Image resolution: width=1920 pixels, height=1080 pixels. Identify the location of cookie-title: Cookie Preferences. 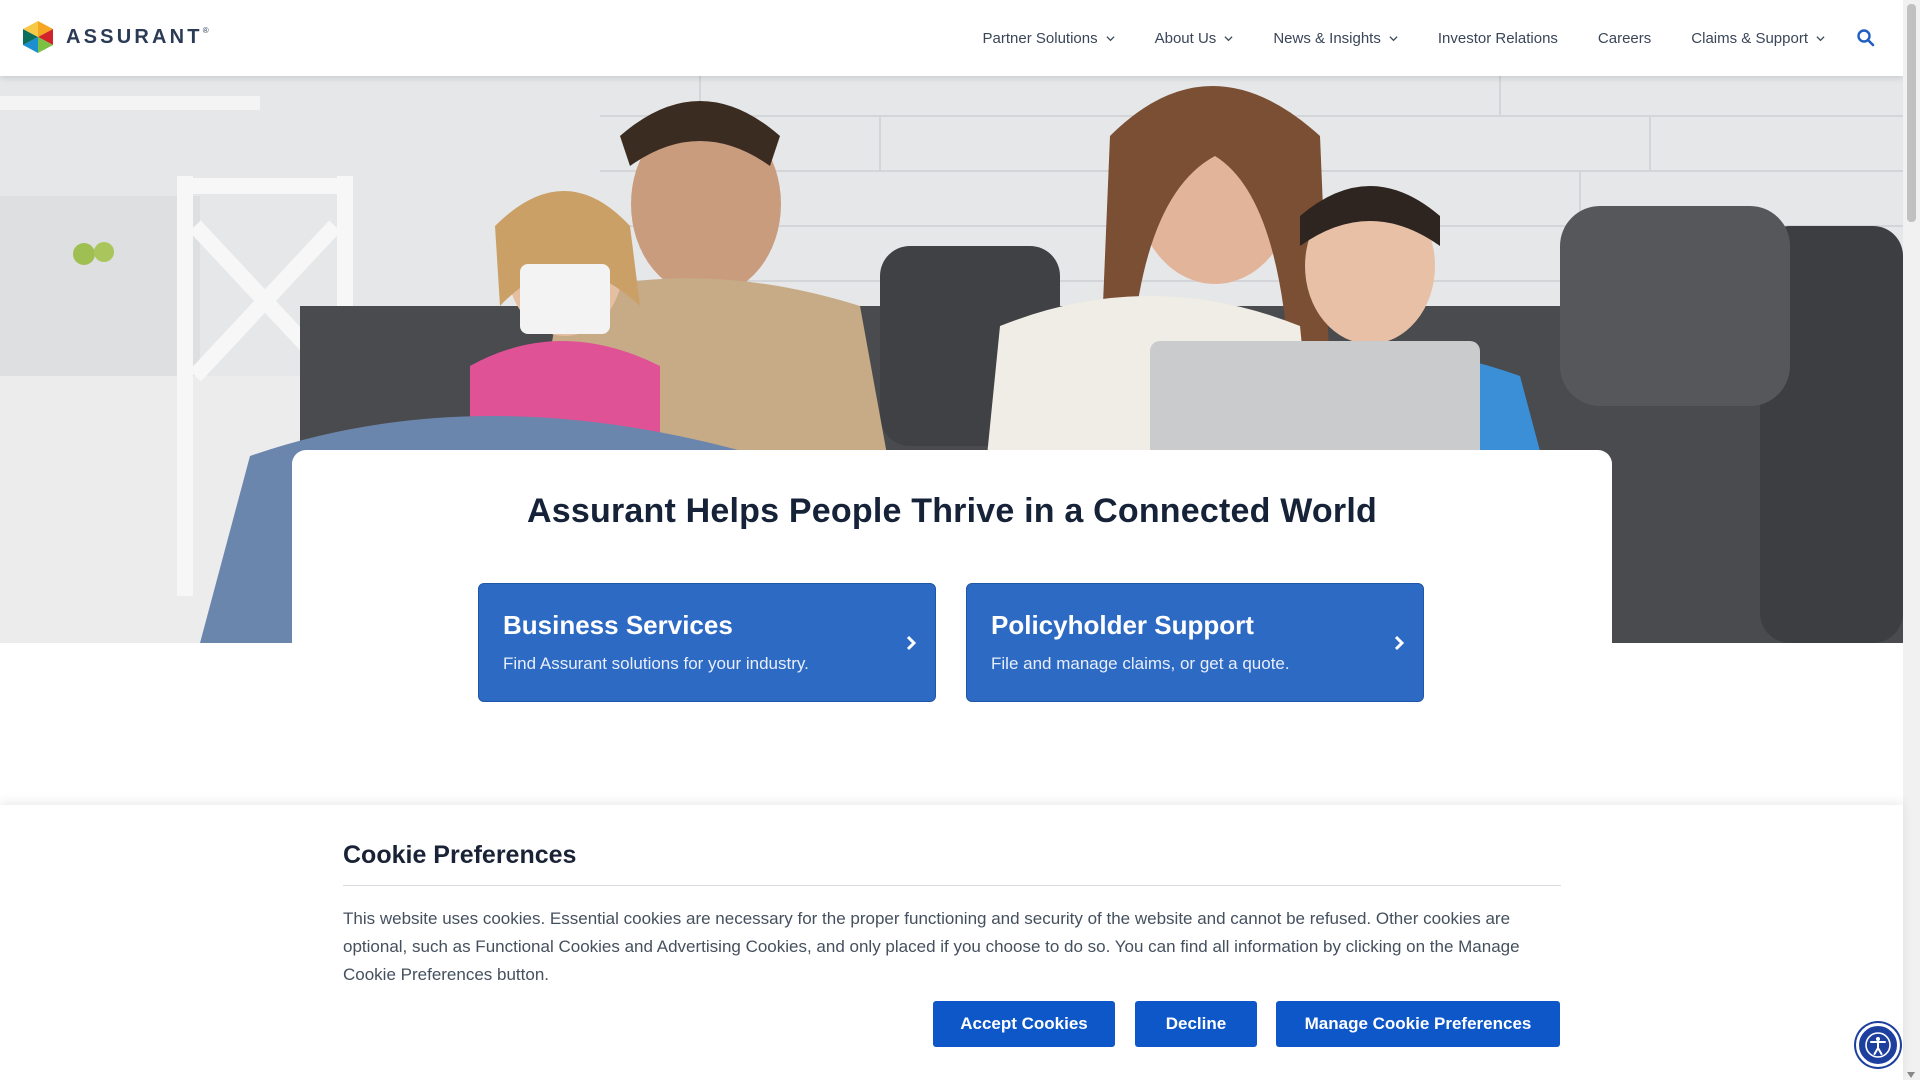
(460, 855).